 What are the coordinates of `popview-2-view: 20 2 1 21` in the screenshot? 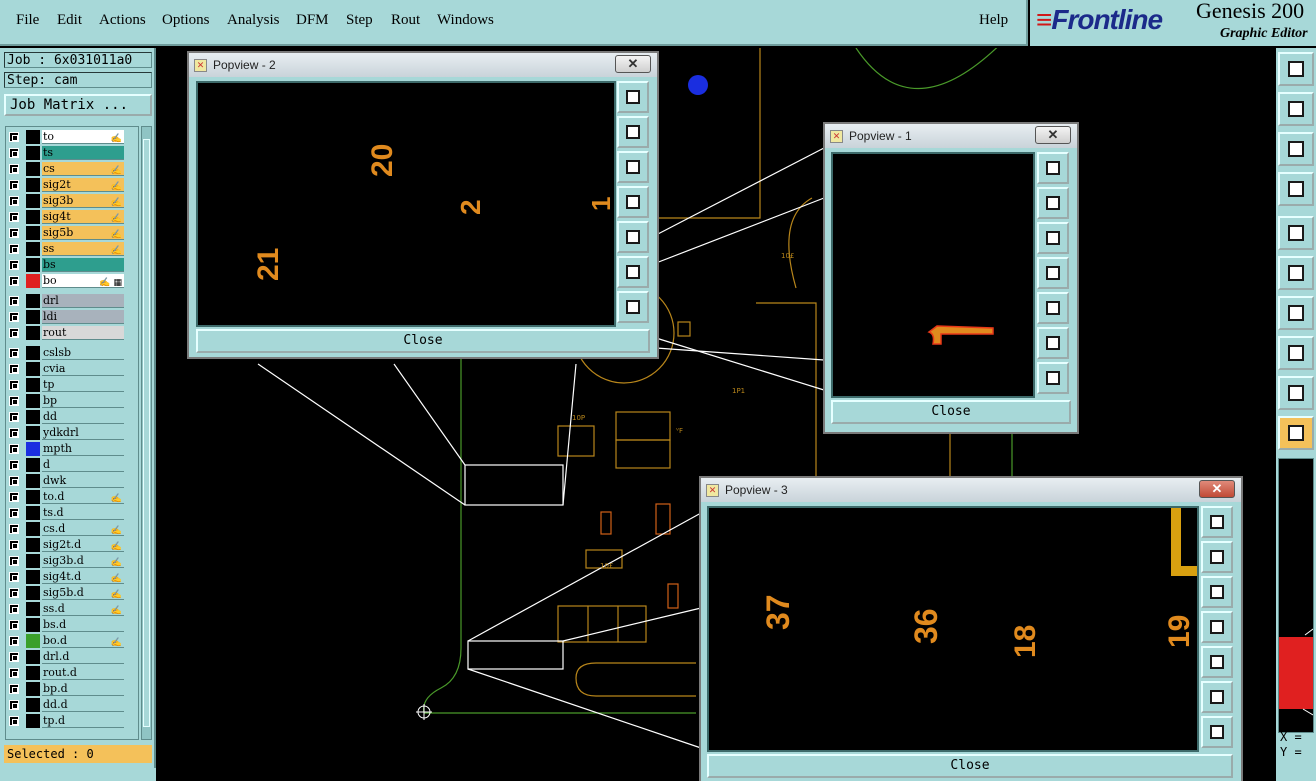 It's located at (406, 204).